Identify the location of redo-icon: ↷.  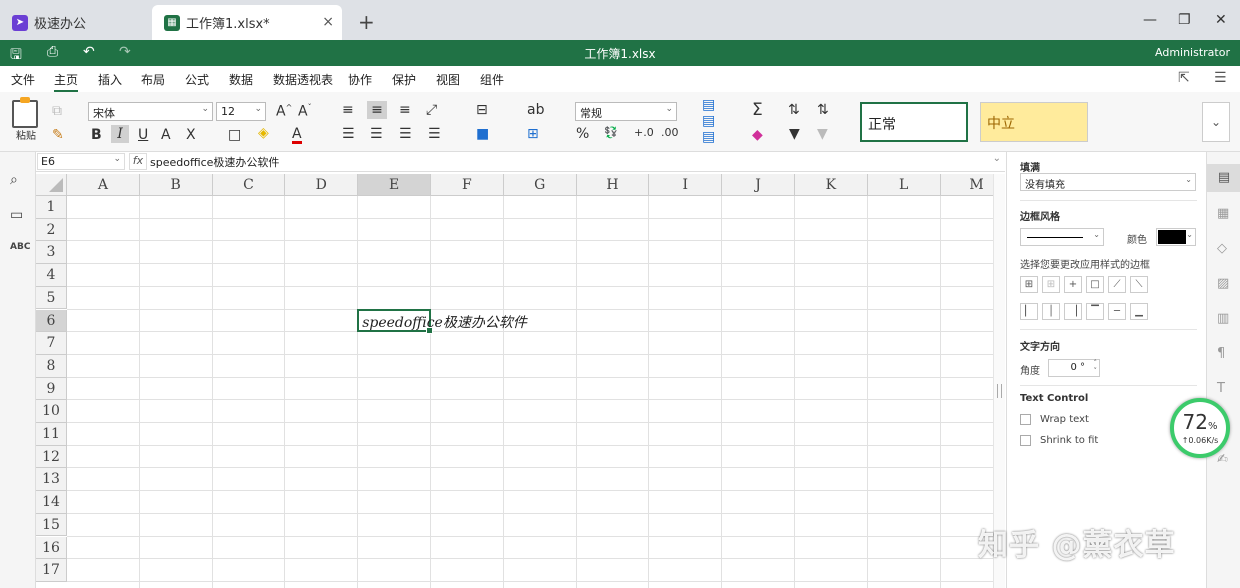
(125, 52).